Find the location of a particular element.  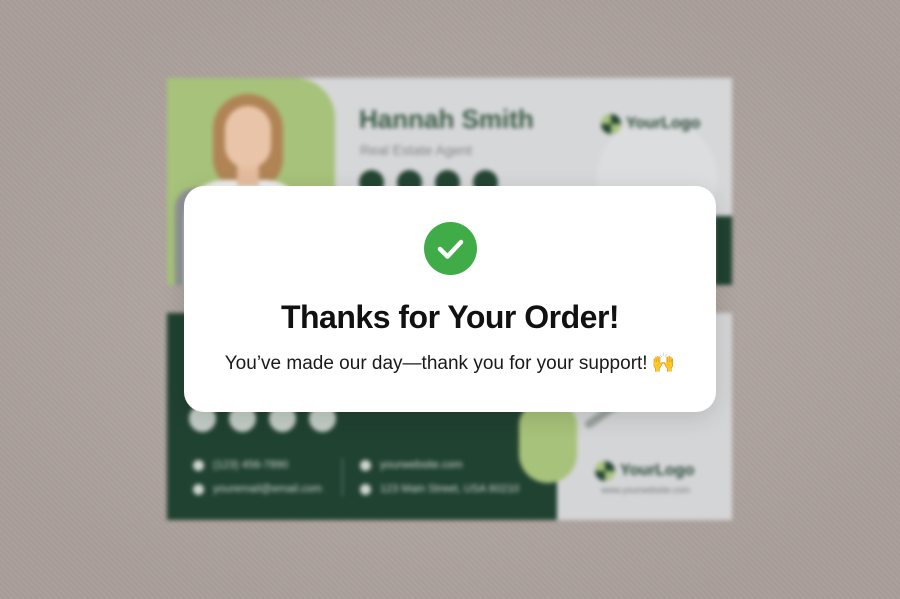

phone-text: (123) 456-7890 is located at coordinates (251, 465).